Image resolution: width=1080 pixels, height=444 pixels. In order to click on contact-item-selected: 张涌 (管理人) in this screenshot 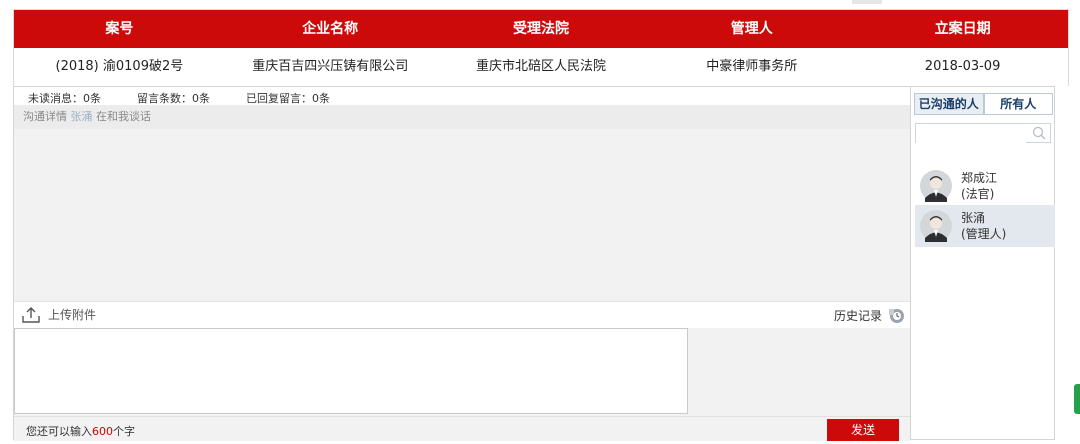, I will do `click(985, 226)`.